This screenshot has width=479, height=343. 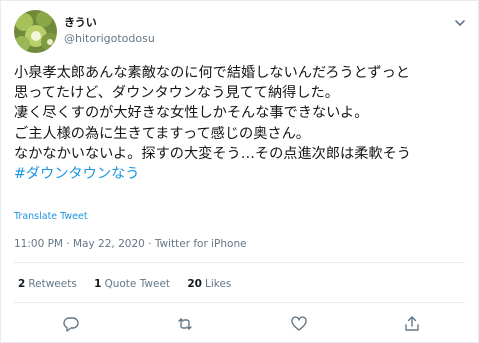 I want to click on retweets-stat: 2 Retweets, so click(x=47, y=284).